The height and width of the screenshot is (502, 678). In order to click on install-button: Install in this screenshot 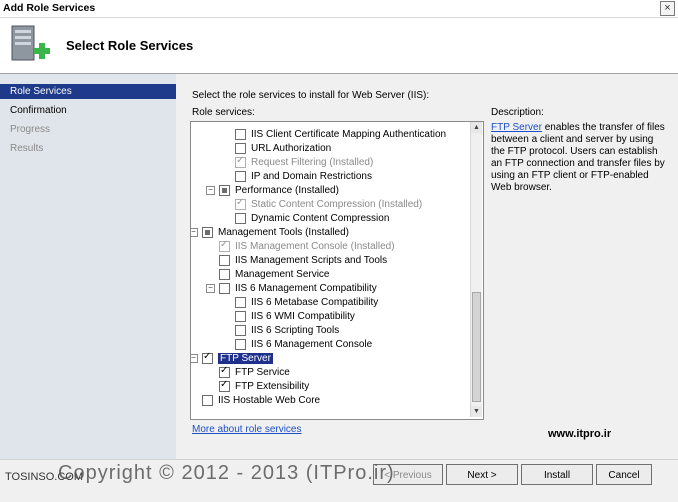, I will do `click(557, 474)`.